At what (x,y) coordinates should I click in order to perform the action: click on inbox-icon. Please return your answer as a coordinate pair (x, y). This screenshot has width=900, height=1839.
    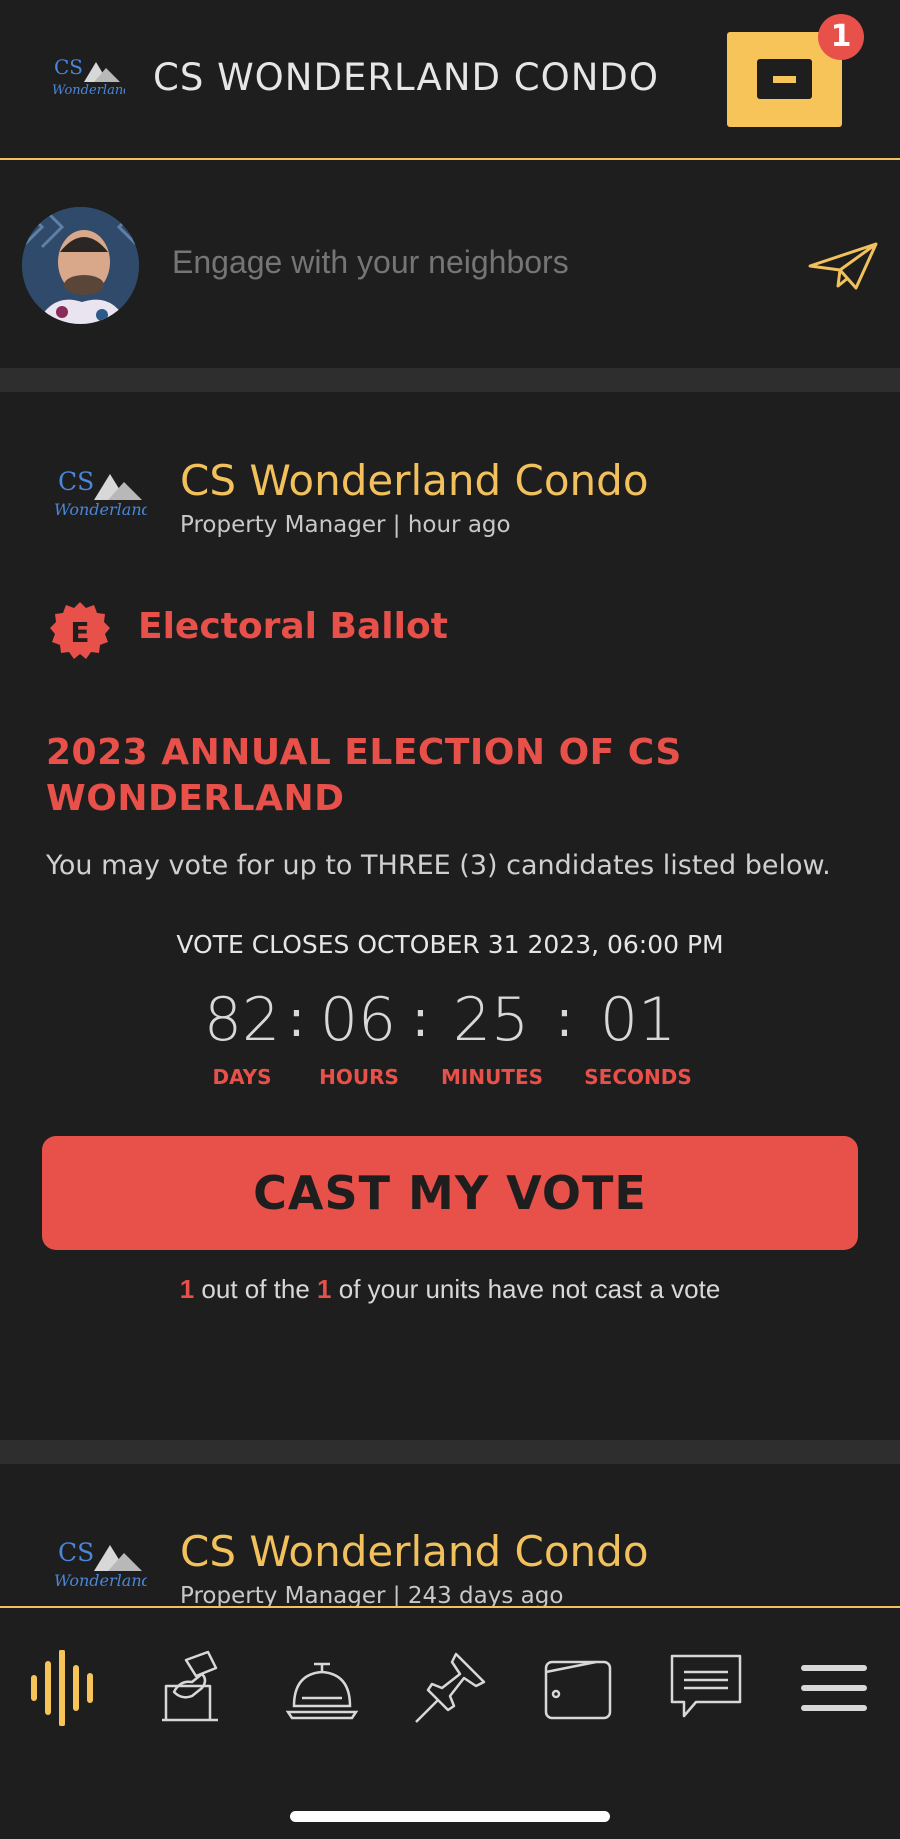
    Looking at the image, I should click on (784, 79).